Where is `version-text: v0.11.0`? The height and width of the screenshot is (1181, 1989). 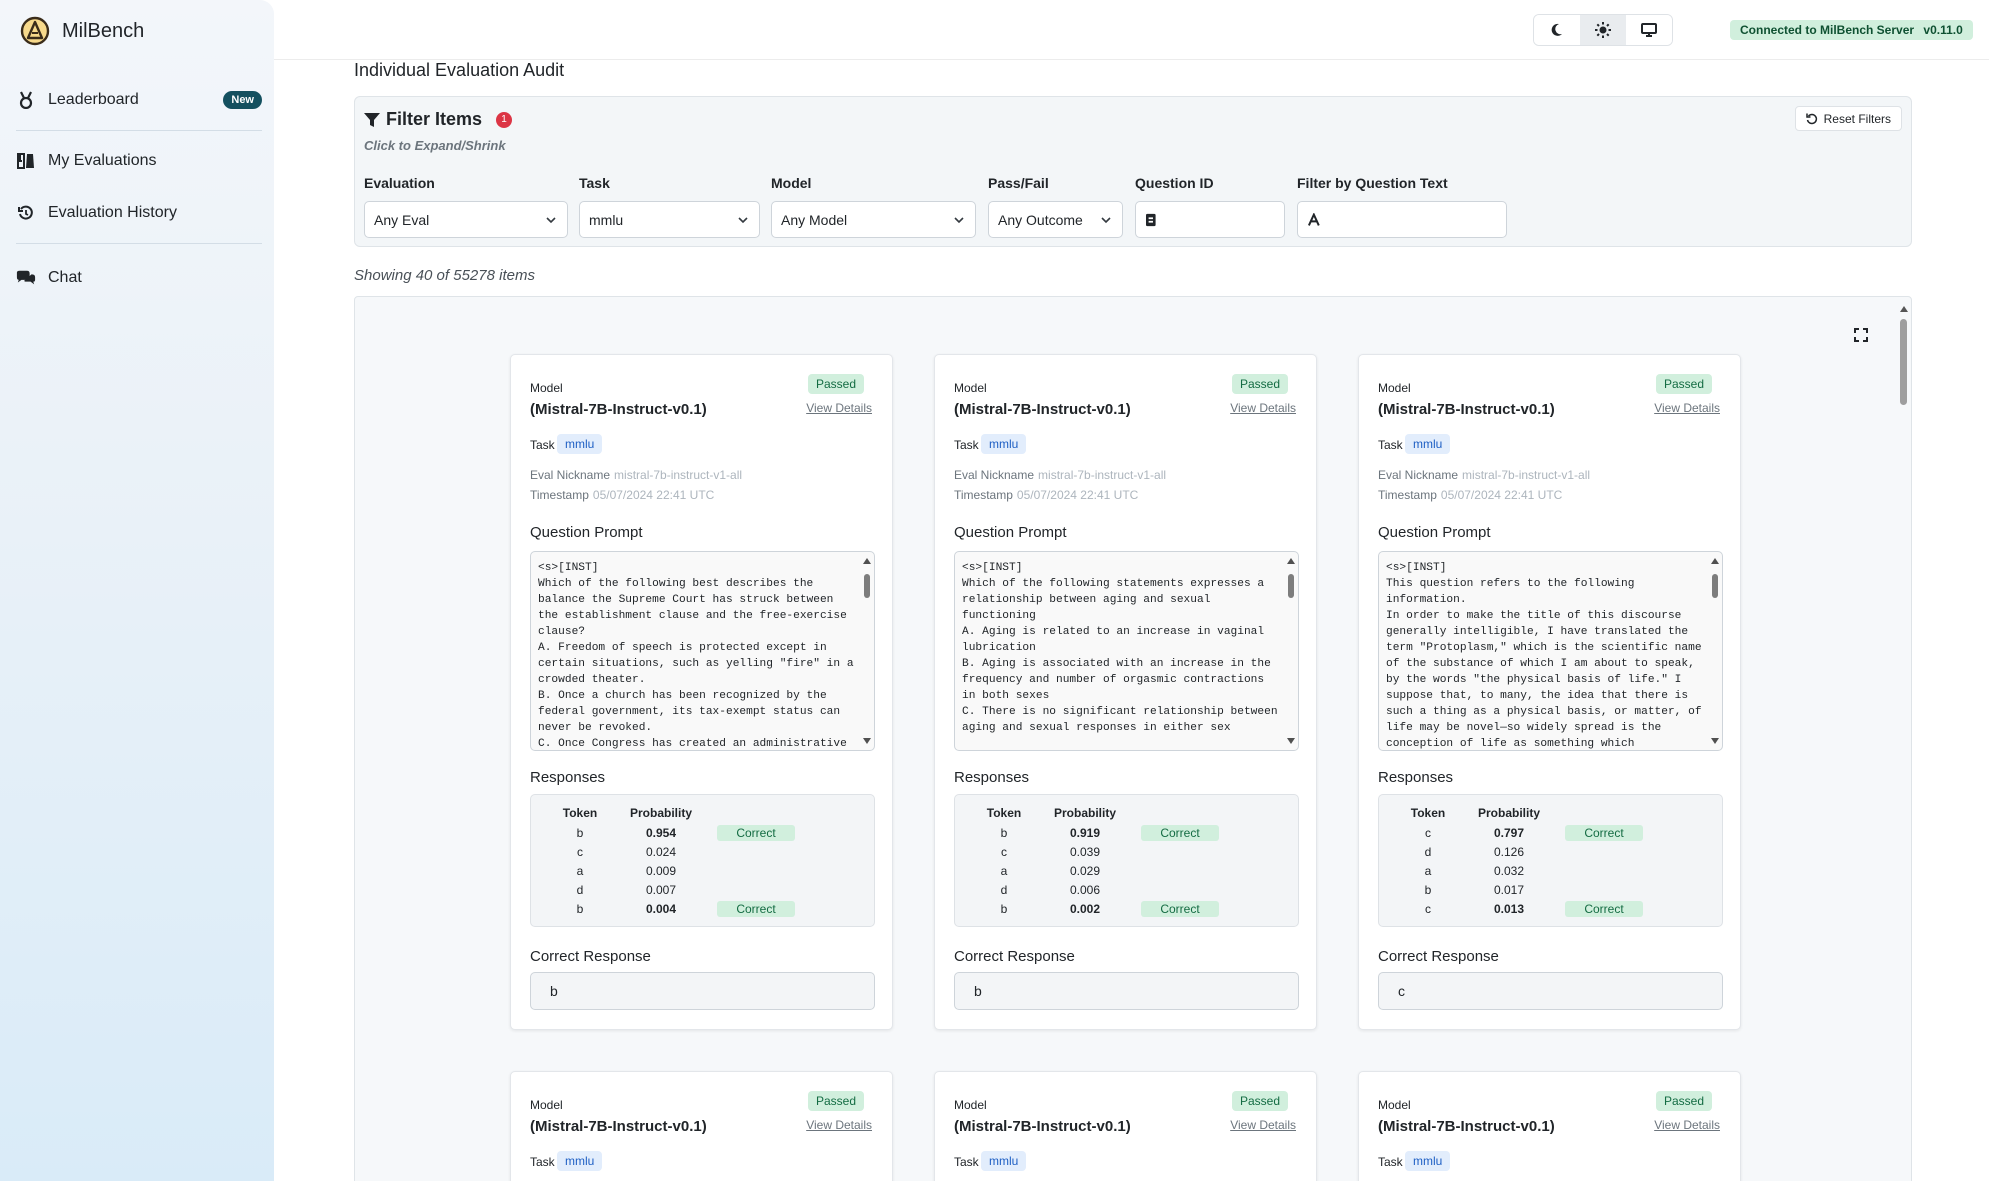
version-text: v0.11.0 is located at coordinates (1943, 30).